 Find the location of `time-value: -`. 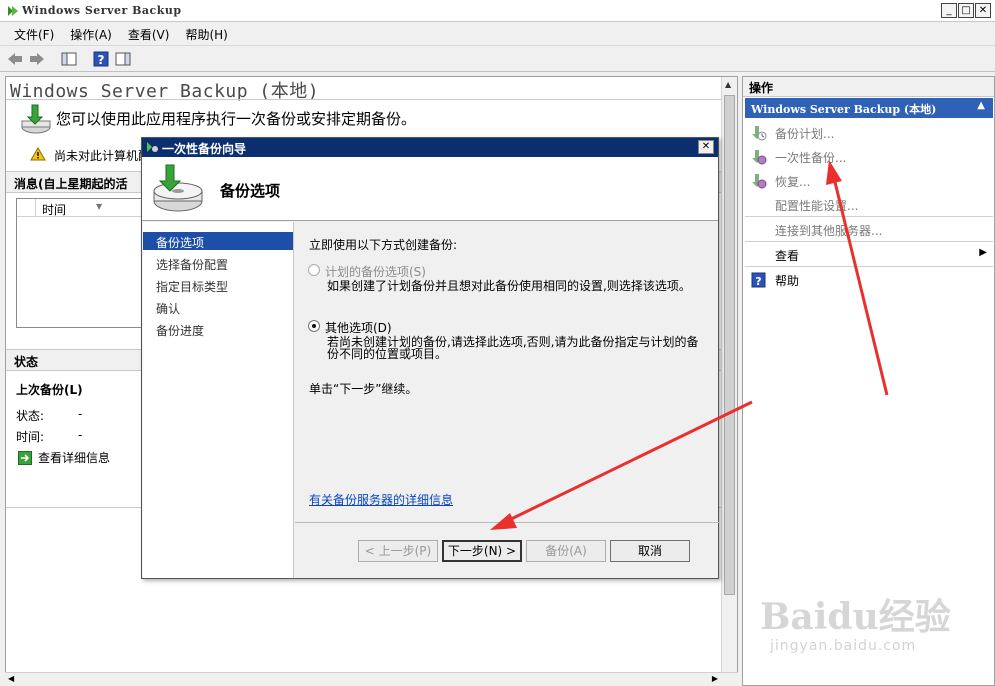

time-value: - is located at coordinates (80, 435).